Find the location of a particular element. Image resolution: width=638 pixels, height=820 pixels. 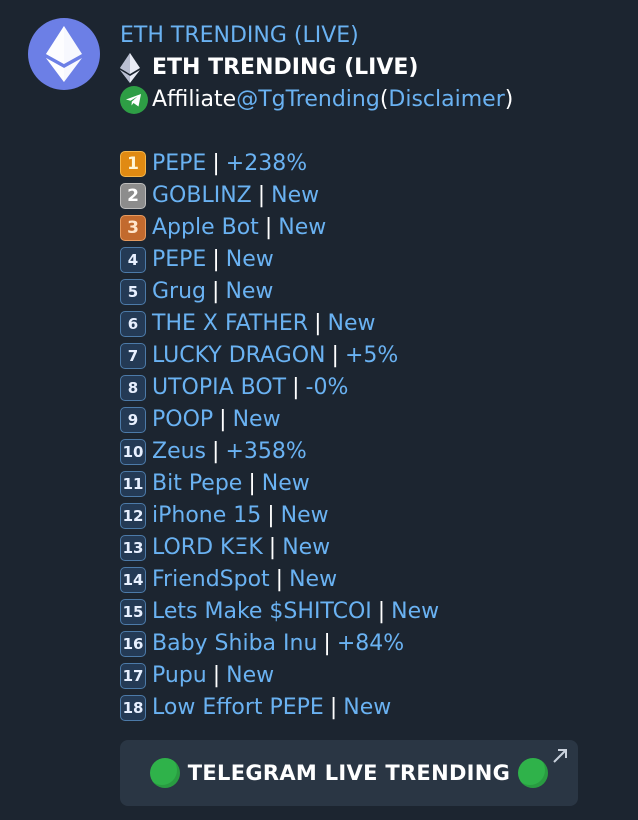

trending-list-item: 14 FriendSpot | New is located at coordinates (370, 580).